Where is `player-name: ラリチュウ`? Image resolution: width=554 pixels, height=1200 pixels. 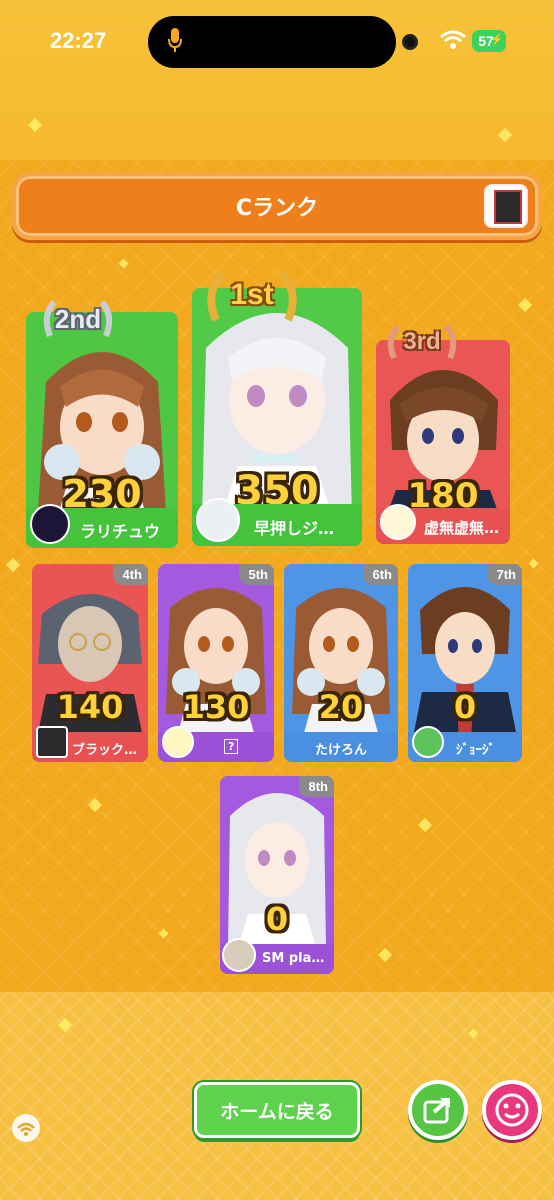
player-name: ラリチュウ is located at coordinates (120, 531).